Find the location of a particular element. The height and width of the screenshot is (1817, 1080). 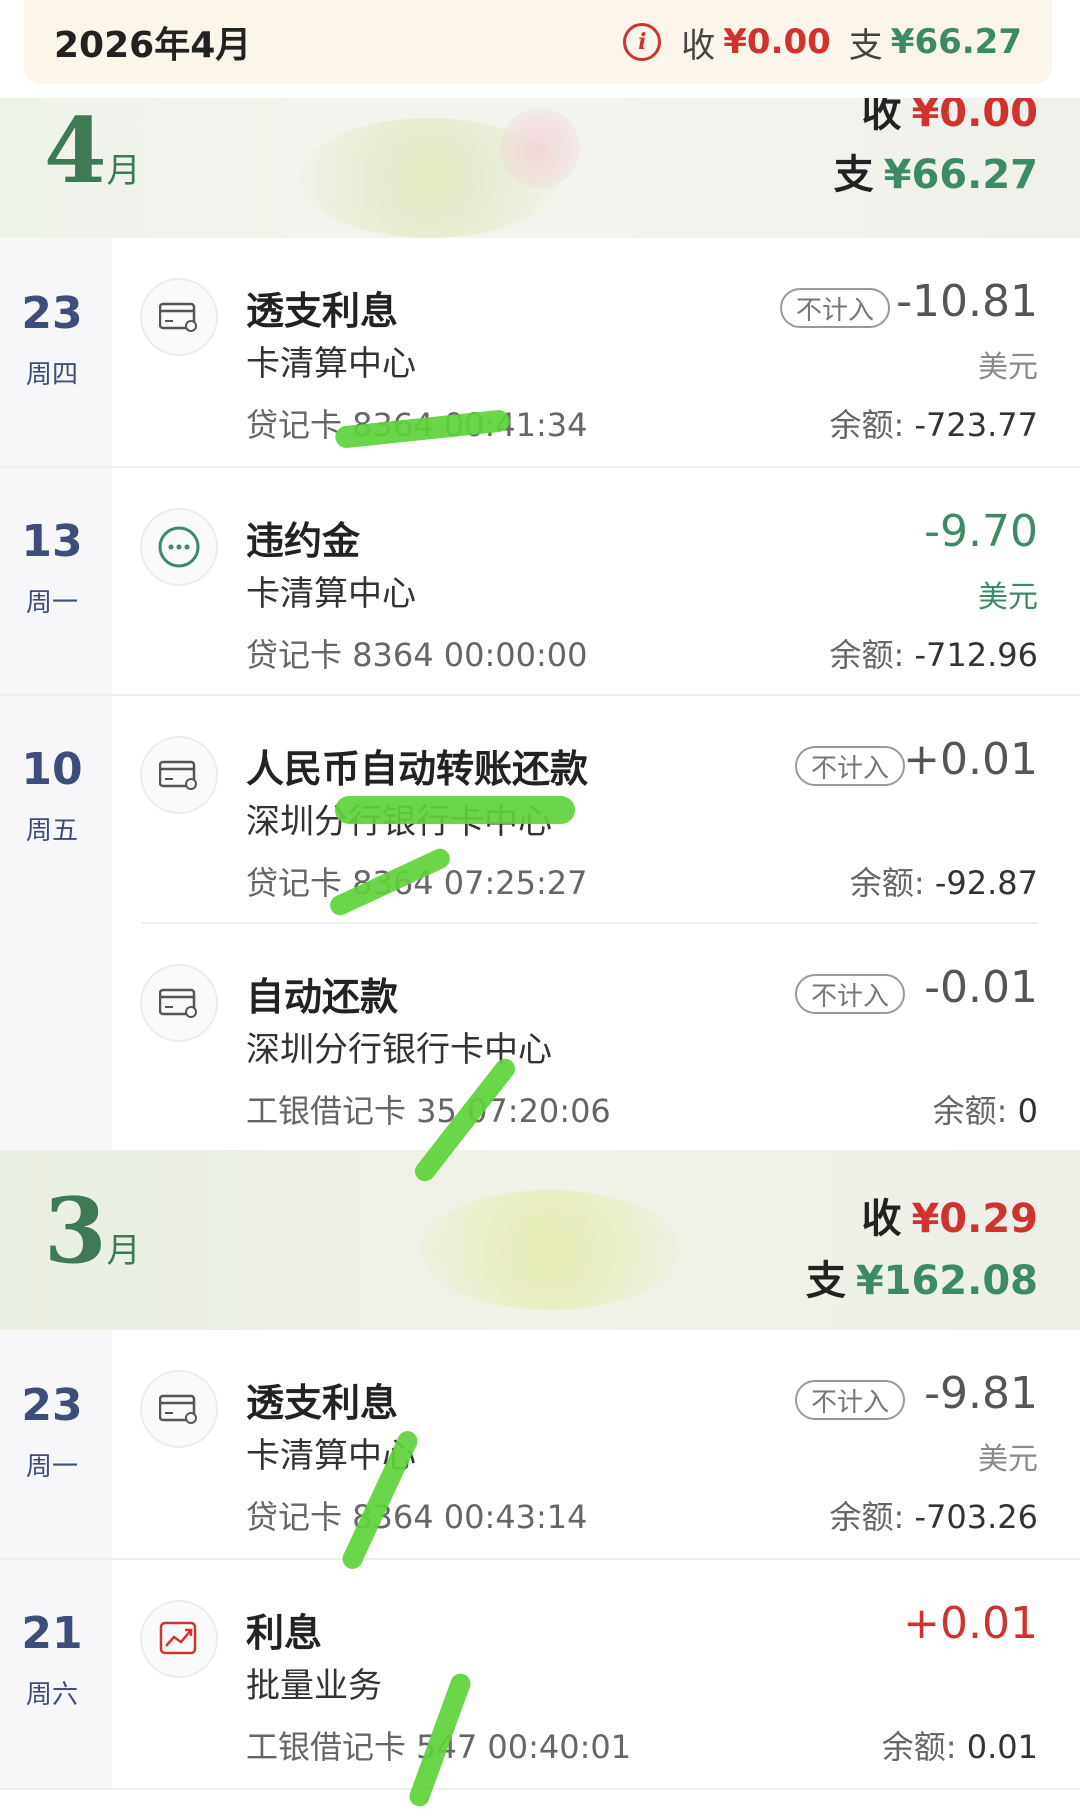

transaction-balance: 余额: -723.77 is located at coordinates (933, 425).